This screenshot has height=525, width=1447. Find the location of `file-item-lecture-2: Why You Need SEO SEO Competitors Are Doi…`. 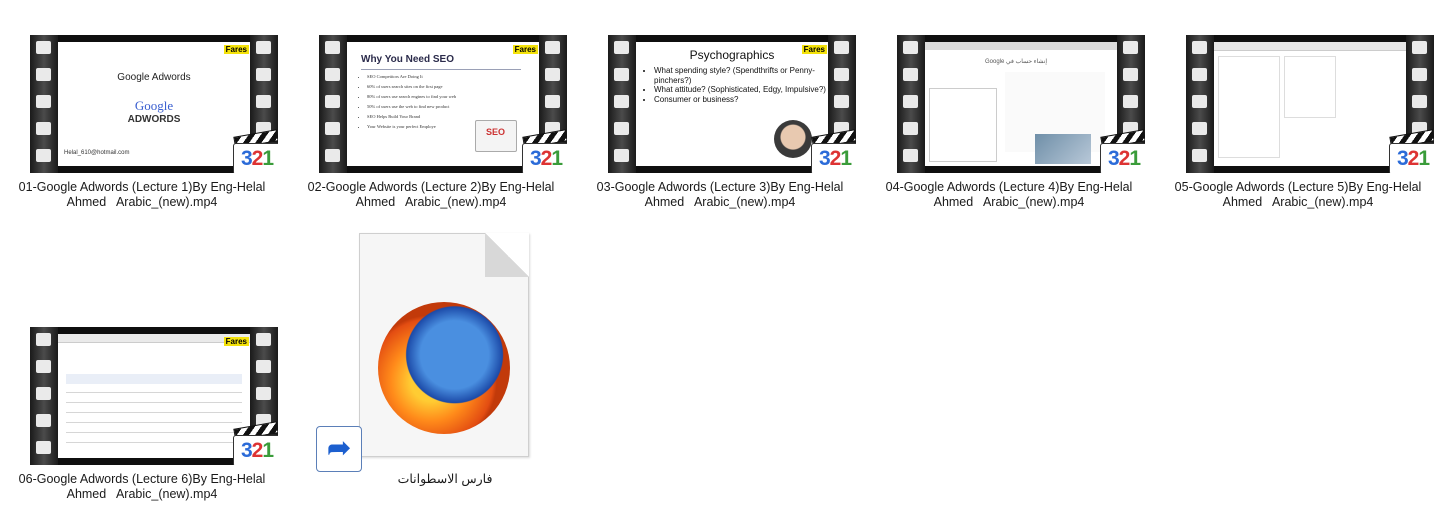

file-item-lecture-2: Why You Need SEO SEO Competitors Are Doi… is located at coordinates (431, 122).